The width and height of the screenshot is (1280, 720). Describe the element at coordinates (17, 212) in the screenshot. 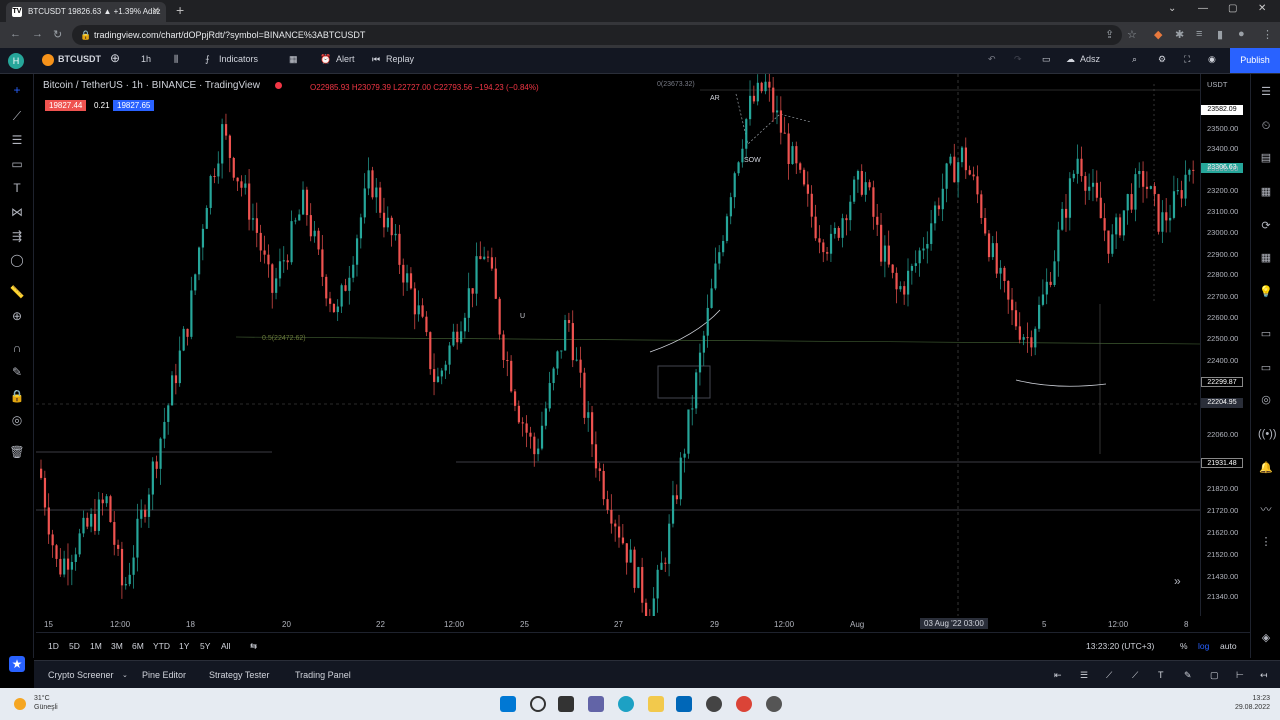

I see `pattern-tool-icon: ⋈` at that location.